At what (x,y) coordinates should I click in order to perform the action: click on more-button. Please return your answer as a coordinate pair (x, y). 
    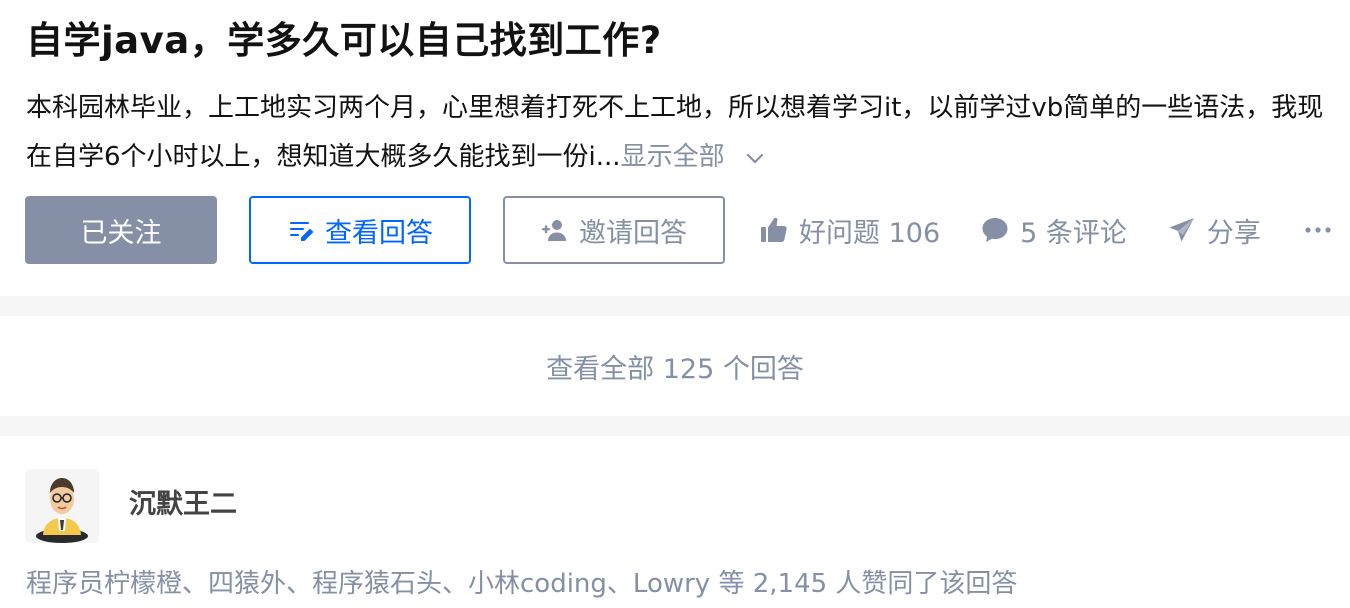
    Looking at the image, I should click on (1318, 230).